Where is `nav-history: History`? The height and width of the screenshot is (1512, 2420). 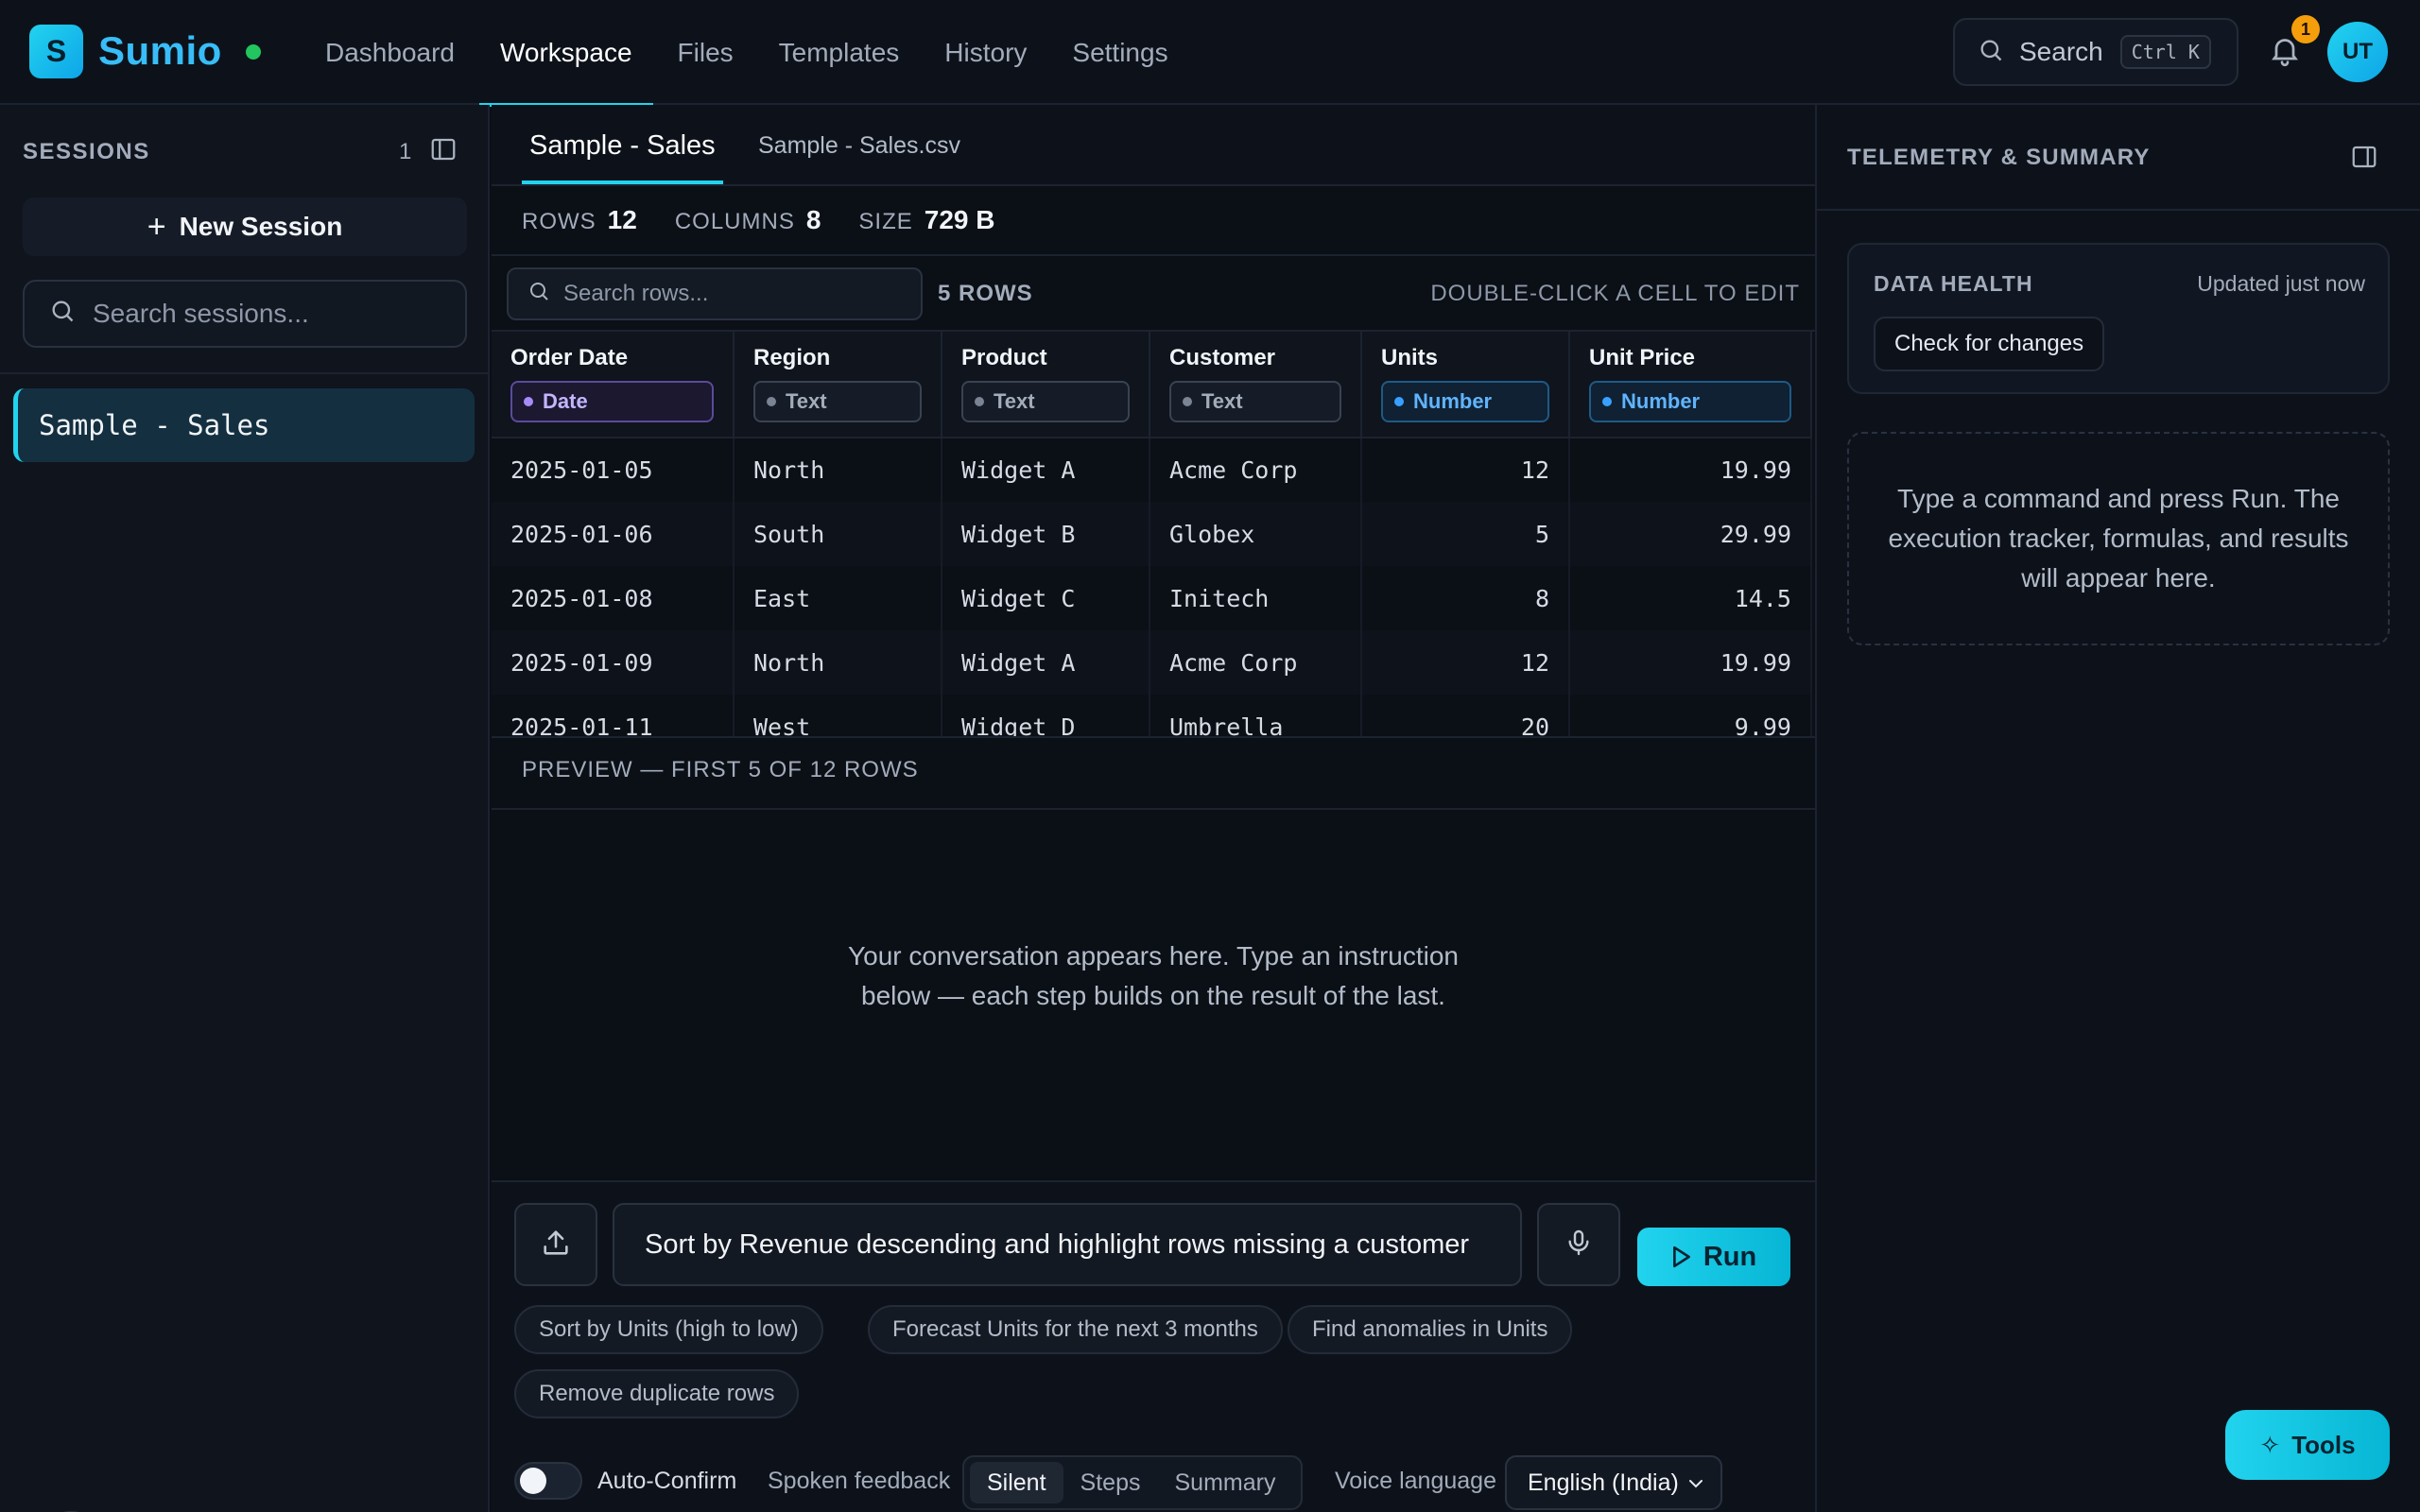 nav-history: History is located at coordinates (985, 52).